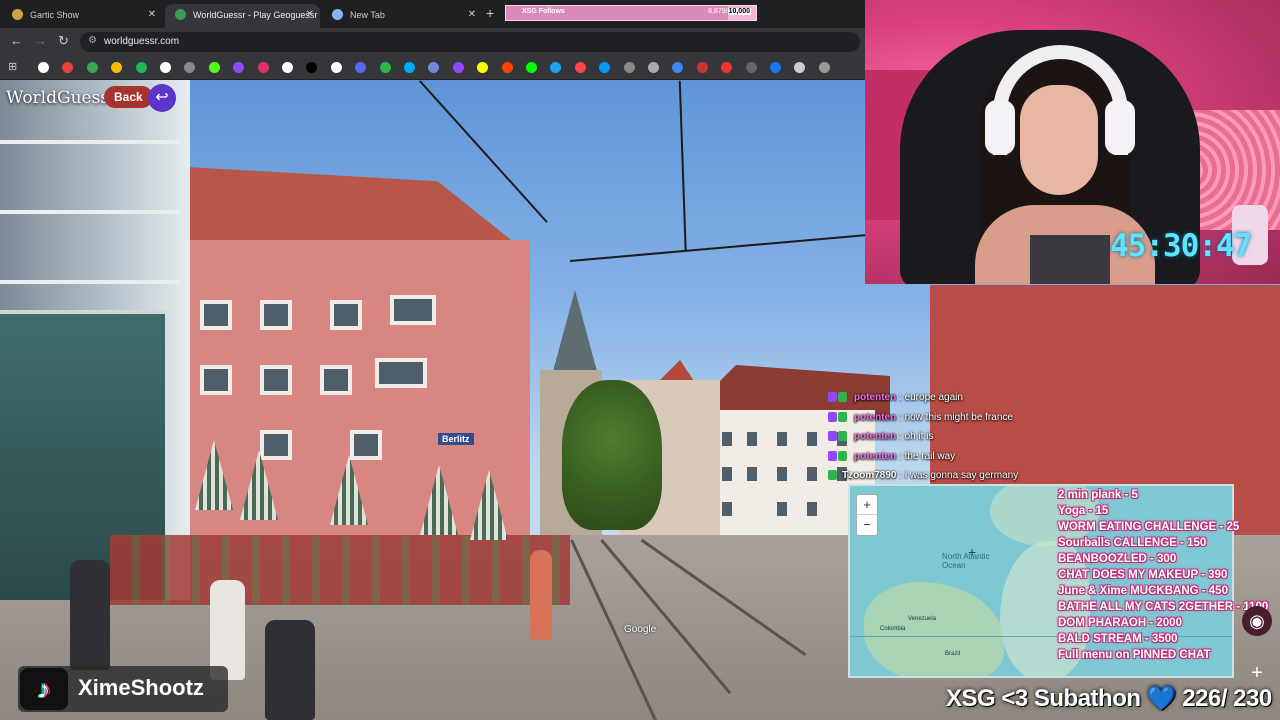 The image size is (1280, 720). Describe the element at coordinates (867, 505) in the screenshot. I see `zoom-in-button: +` at that location.